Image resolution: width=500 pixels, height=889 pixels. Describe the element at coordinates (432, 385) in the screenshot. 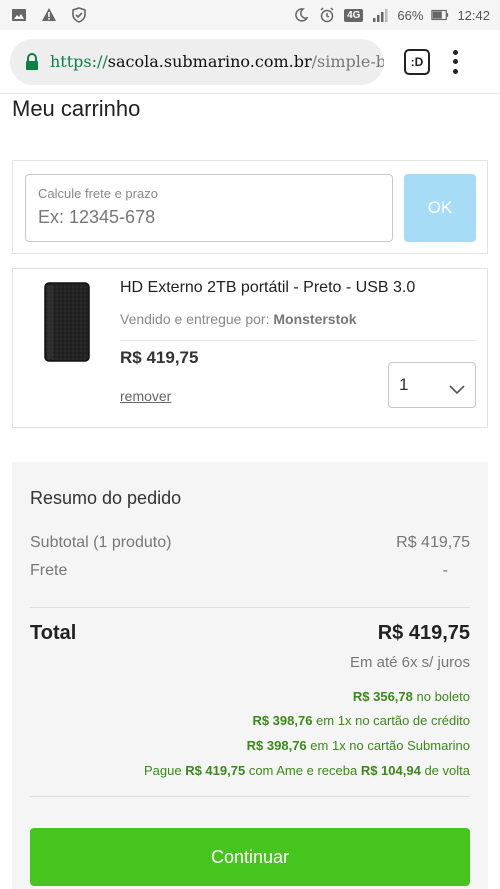

I see `quantity-select: 1` at that location.